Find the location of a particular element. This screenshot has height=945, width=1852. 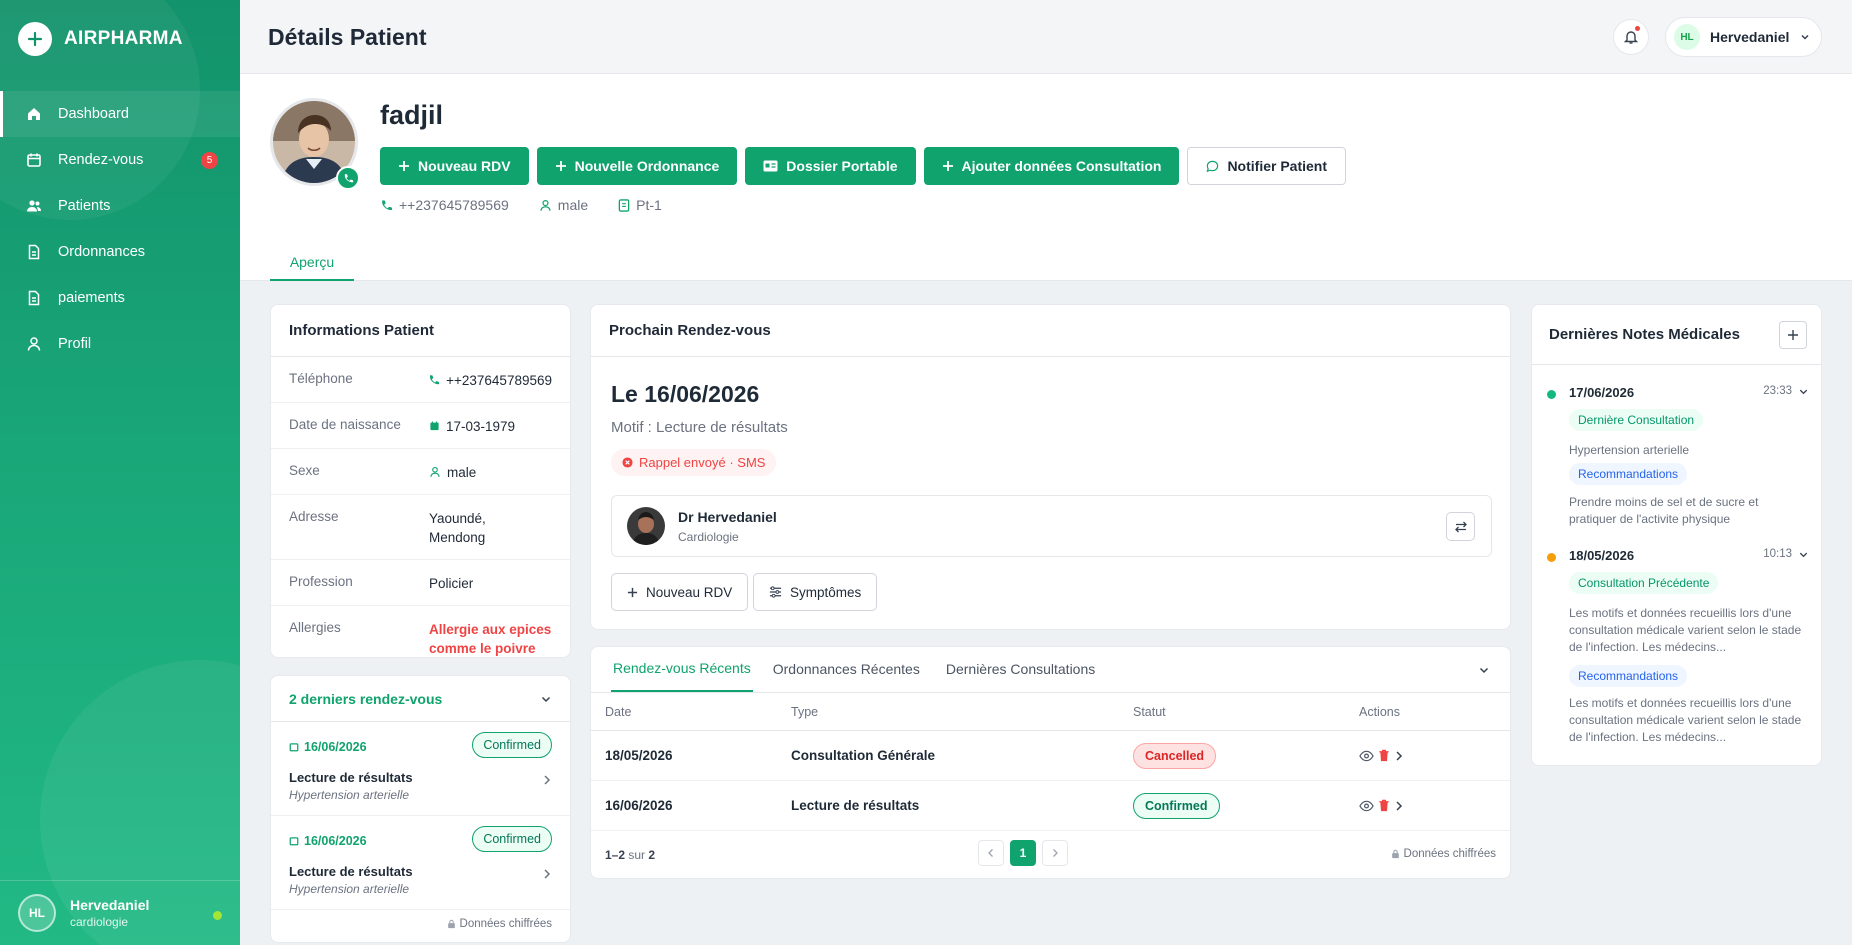

sidebar-item-rendez-vous: Rendez-vous 5 is located at coordinates (120, 160).